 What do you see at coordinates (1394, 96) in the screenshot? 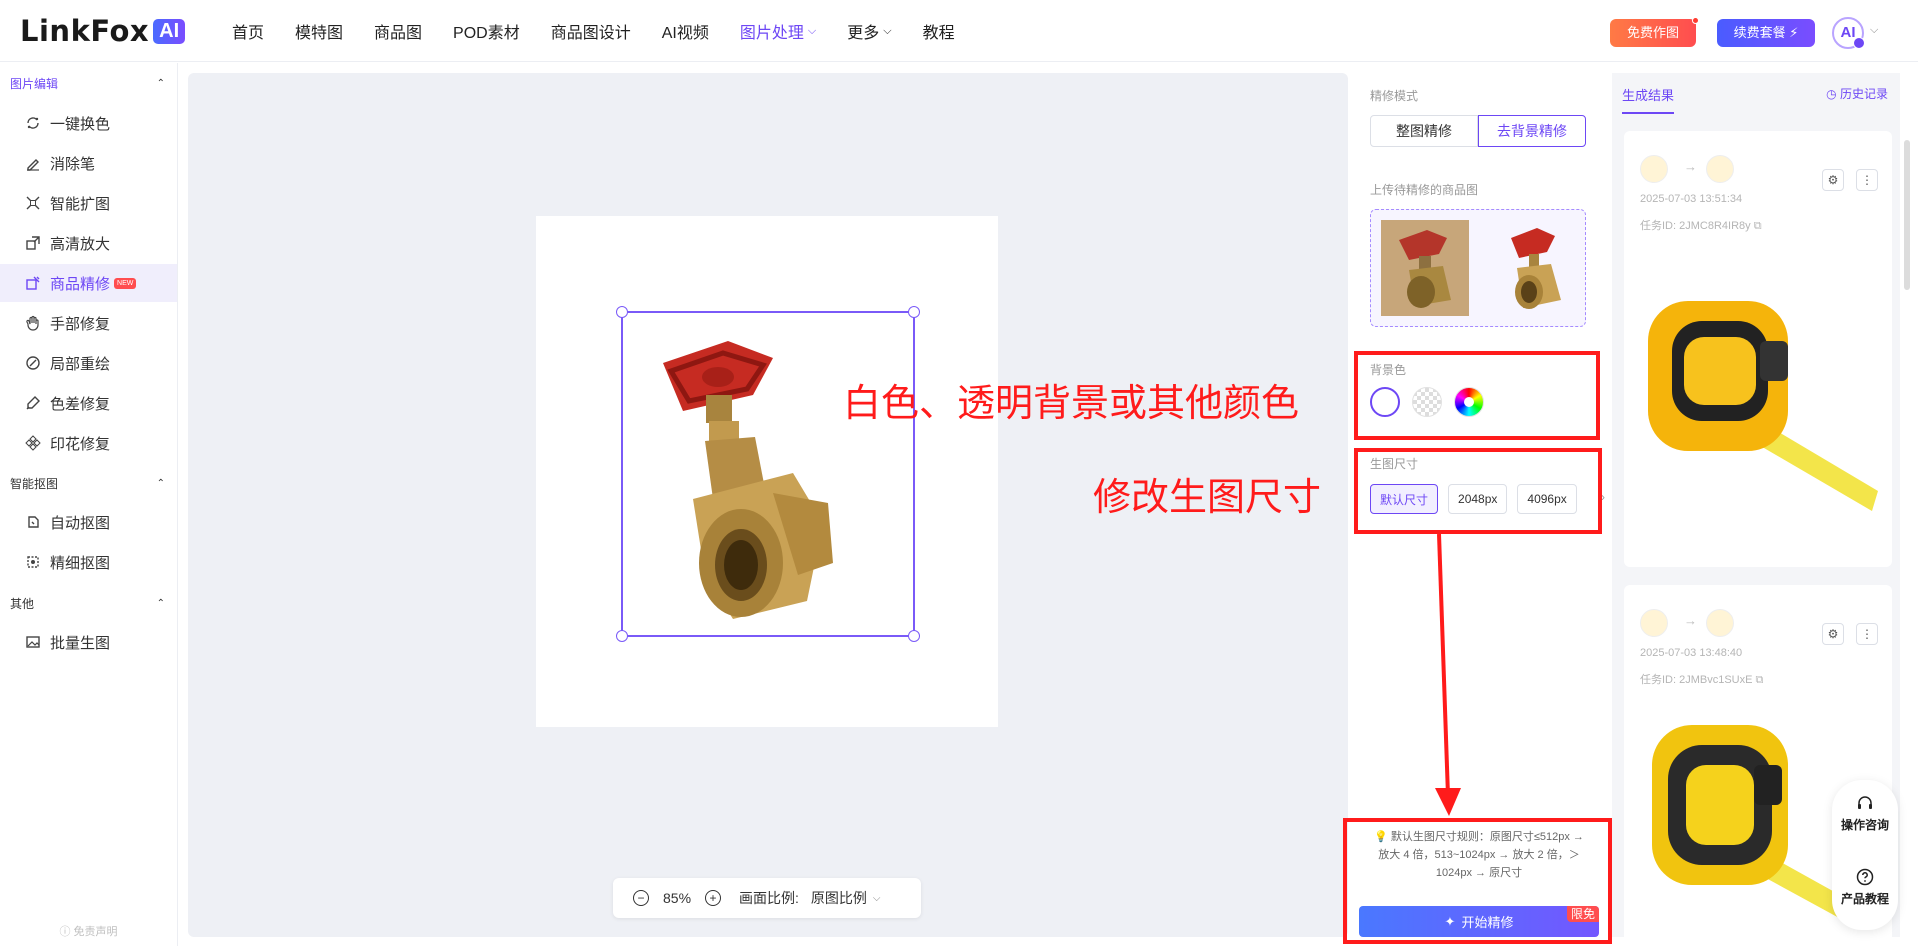
I see `mode-label: 精修模式` at bounding box center [1394, 96].